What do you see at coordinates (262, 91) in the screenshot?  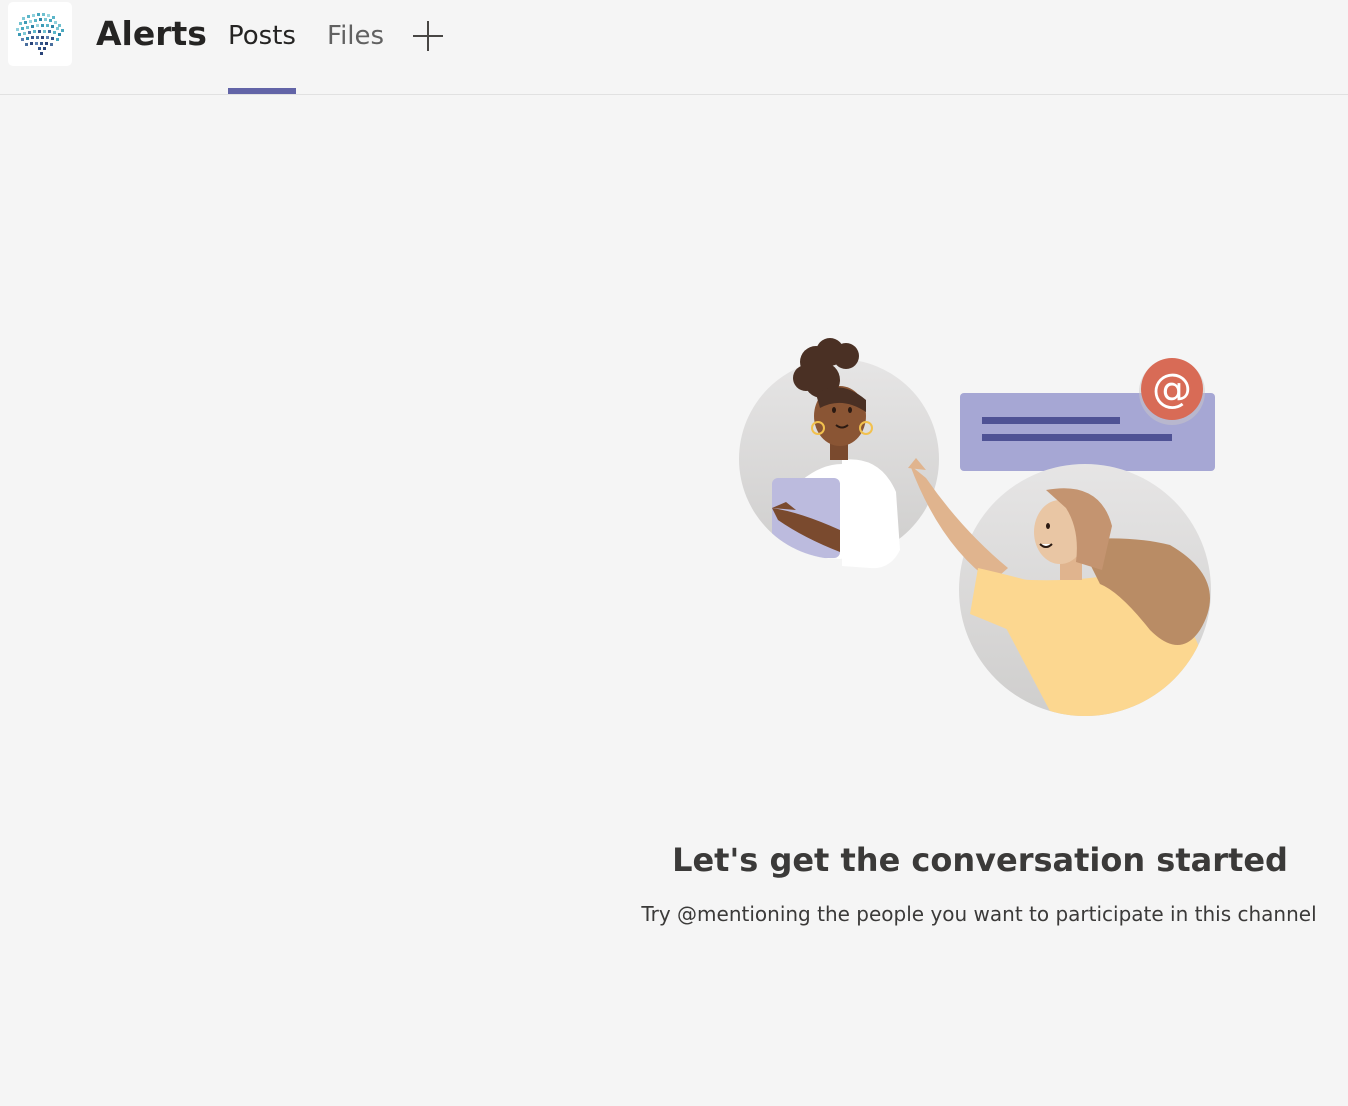 I see `active-tab-indicator` at bounding box center [262, 91].